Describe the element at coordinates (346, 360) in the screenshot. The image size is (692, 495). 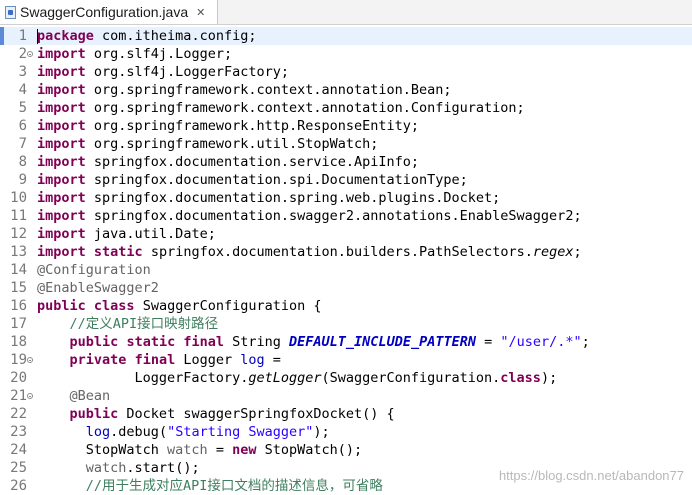
I see `code-line: 19 private final Logger log =` at that location.